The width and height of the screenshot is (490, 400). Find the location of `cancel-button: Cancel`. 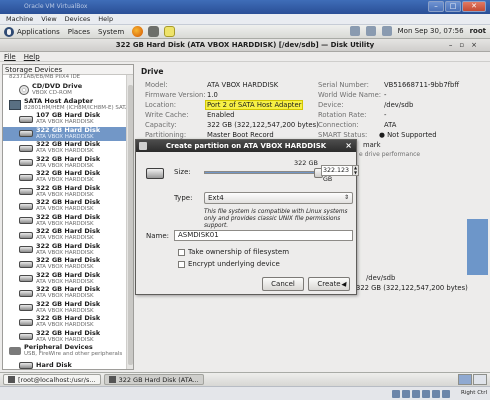

cancel-button: Cancel is located at coordinates (283, 284).